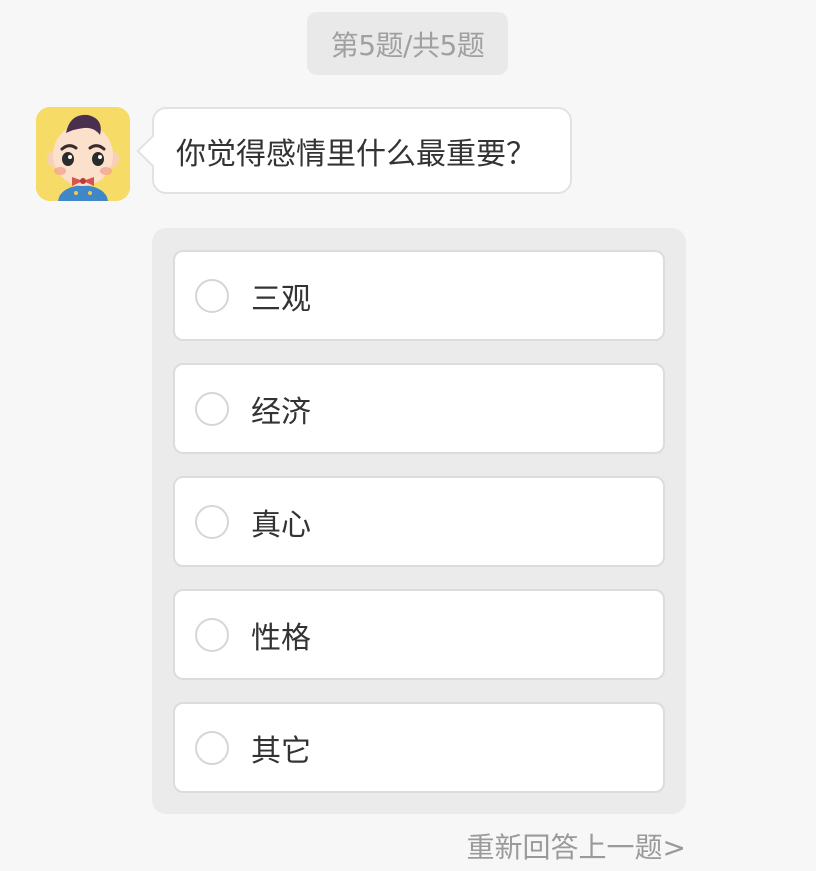  What do you see at coordinates (281, 525) in the screenshot?
I see `option-label: 真心` at bounding box center [281, 525].